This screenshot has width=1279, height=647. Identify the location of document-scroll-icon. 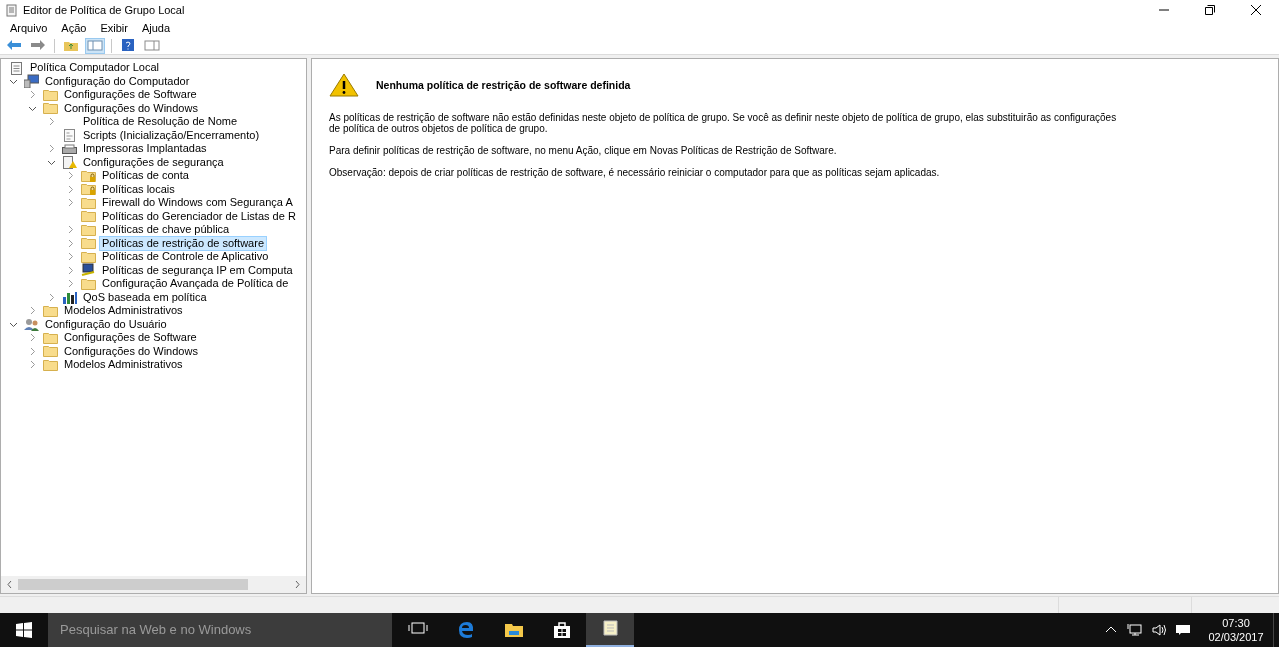
(610, 629).